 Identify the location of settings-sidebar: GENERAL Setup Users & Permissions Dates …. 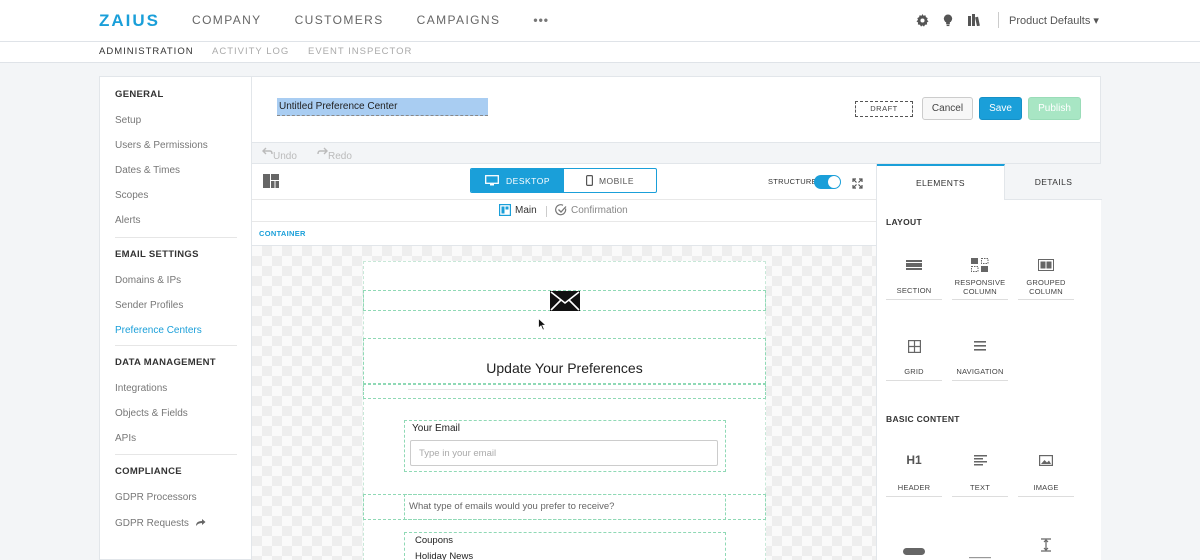
(175, 318).